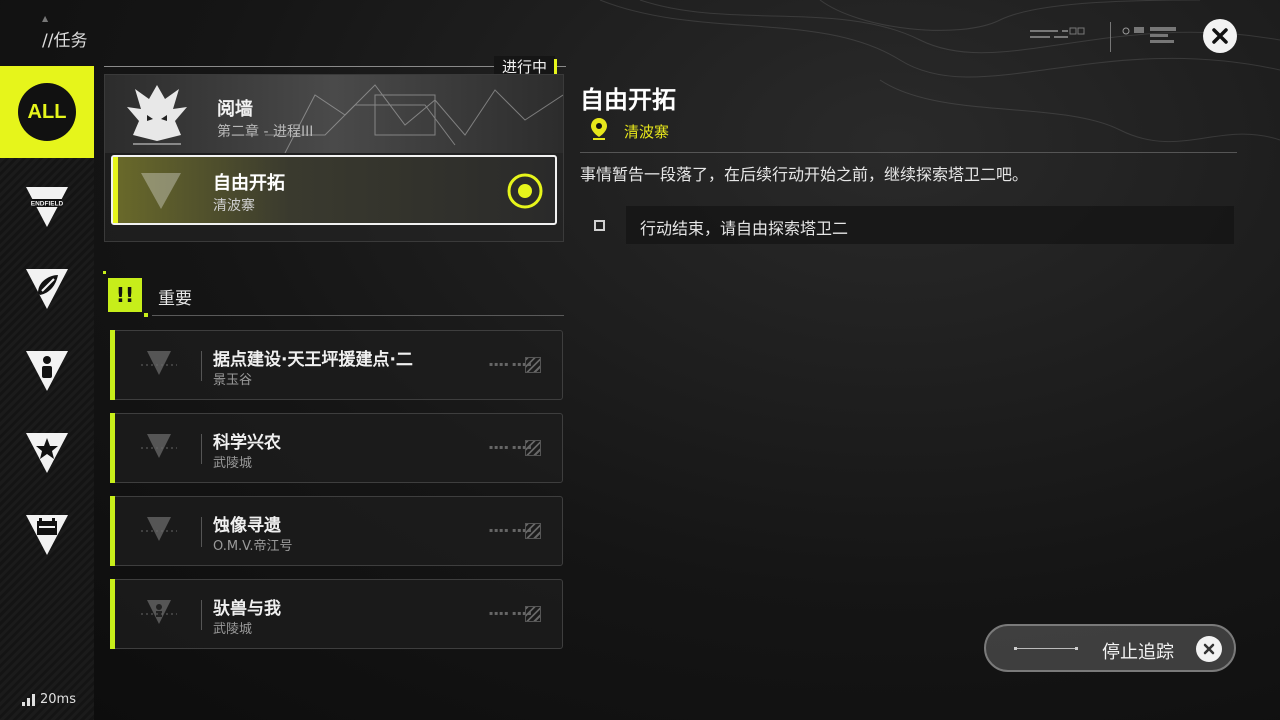 The height and width of the screenshot is (720, 1280). What do you see at coordinates (1103, 37) in the screenshot?
I see `header-decoration` at bounding box center [1103, 37].